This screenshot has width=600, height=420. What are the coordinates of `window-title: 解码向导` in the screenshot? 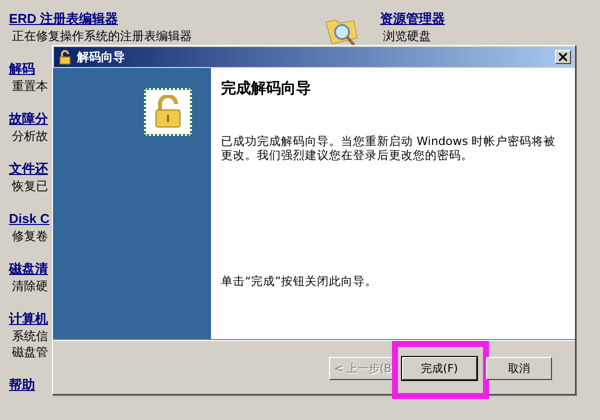 It's located at (101, 57).